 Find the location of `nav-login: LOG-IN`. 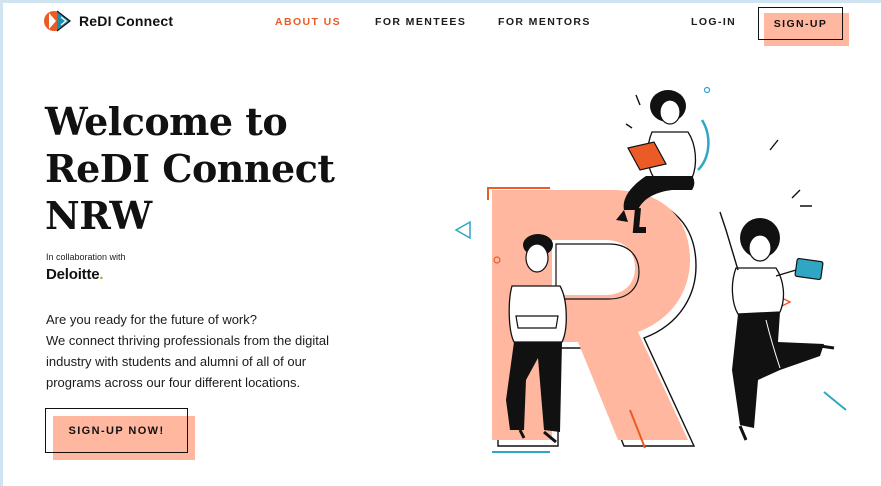

nav-login: LOG-IN is located at coordinates (713, 22).